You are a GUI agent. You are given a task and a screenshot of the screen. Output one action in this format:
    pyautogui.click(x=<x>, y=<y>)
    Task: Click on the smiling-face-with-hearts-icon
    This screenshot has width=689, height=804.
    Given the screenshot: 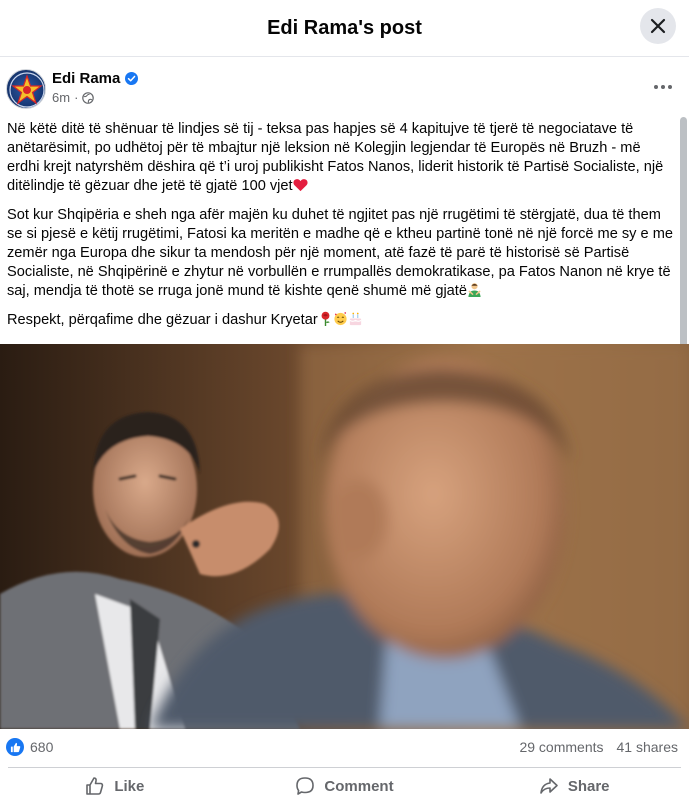 What is the action you would take?
    pyautogui.click(x=340, y=318)
    